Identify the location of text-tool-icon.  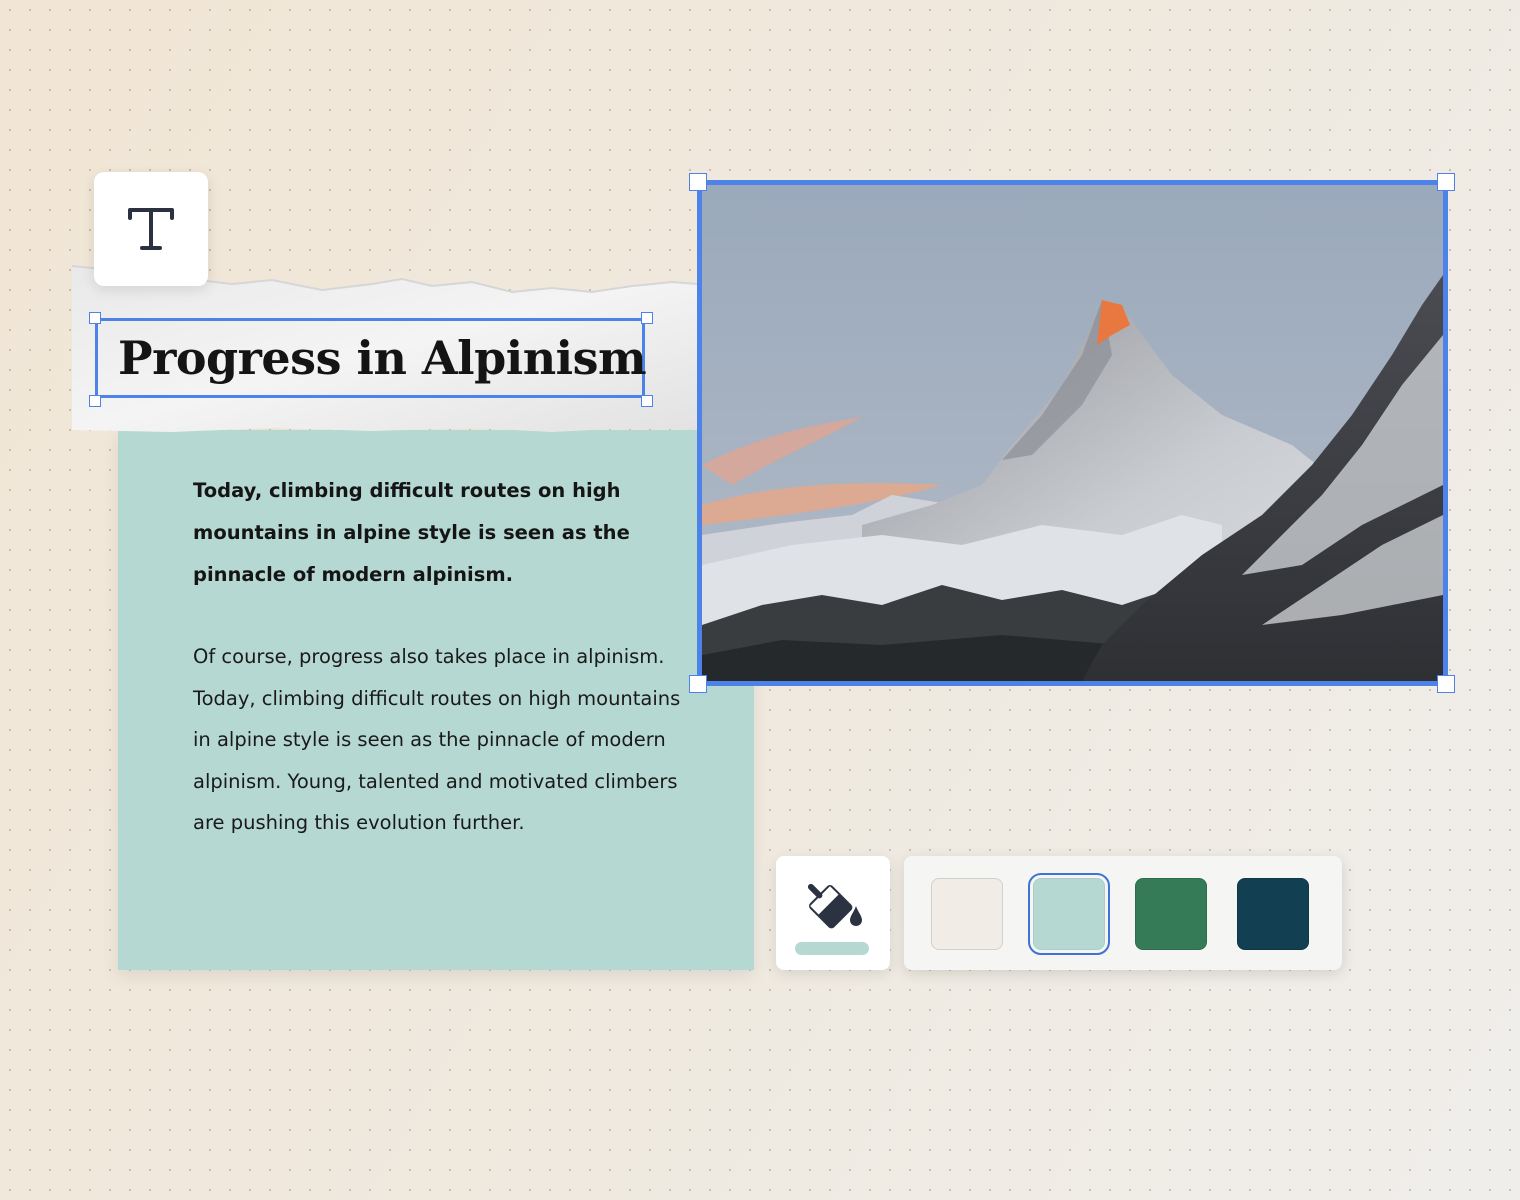
(151, 229).